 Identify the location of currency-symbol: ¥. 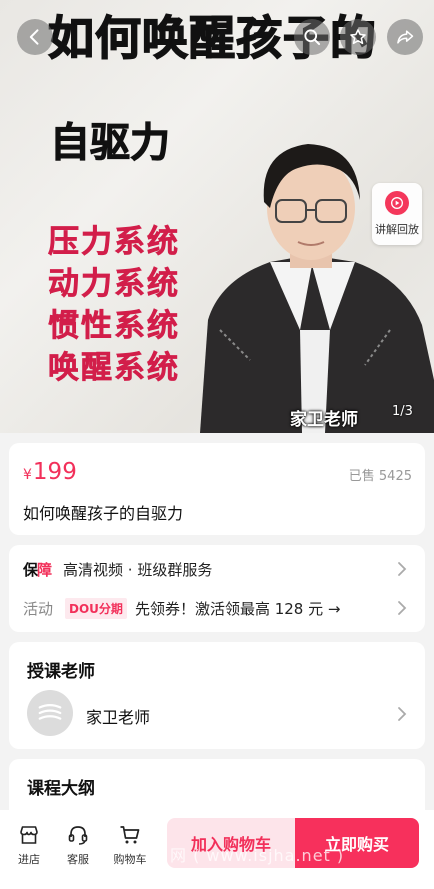
(27, 475).